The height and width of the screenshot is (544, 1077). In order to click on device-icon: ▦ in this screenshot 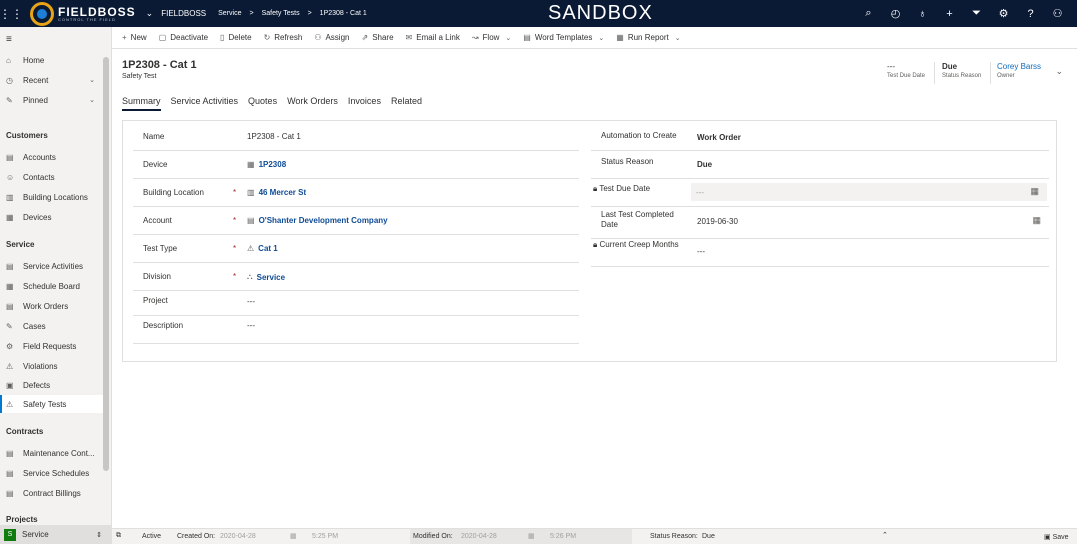, I will do `click(251, 164)`.